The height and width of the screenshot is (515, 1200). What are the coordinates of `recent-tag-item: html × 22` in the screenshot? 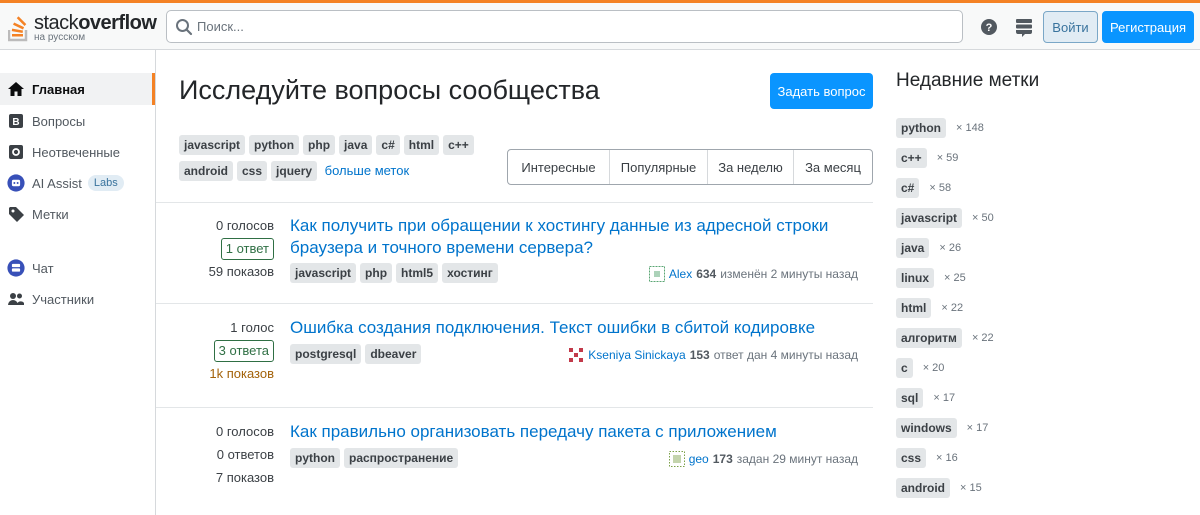 It's located at (929, 308).